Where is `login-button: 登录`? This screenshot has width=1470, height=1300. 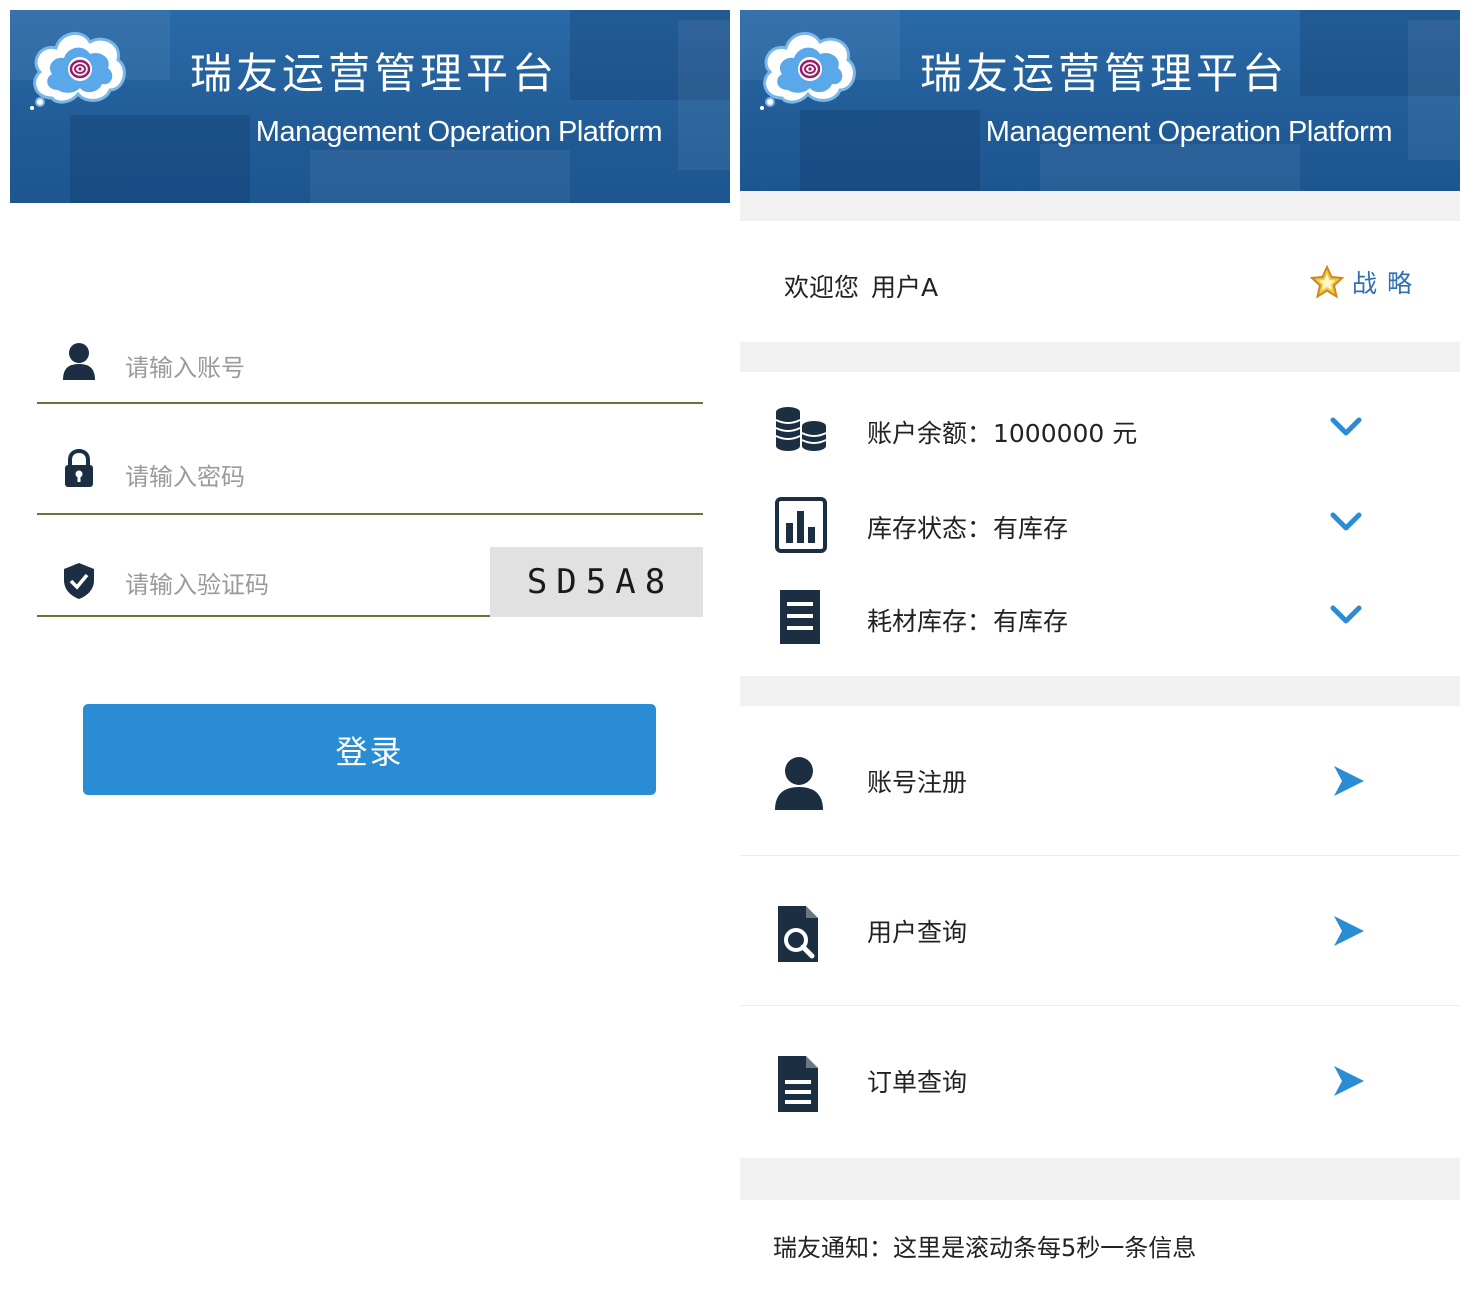
login-button: 登录 is located at coordinates (369, 749).